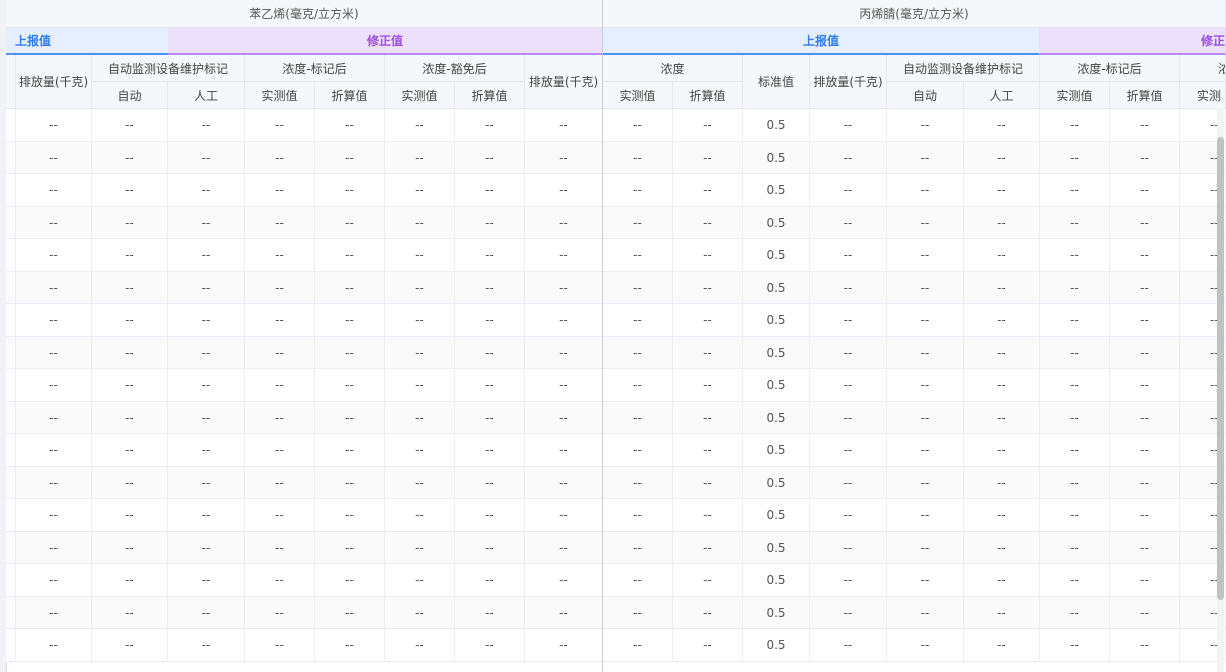  I want to click on col-header-emission-corrected: 排放量(千克), so click(564, 82).